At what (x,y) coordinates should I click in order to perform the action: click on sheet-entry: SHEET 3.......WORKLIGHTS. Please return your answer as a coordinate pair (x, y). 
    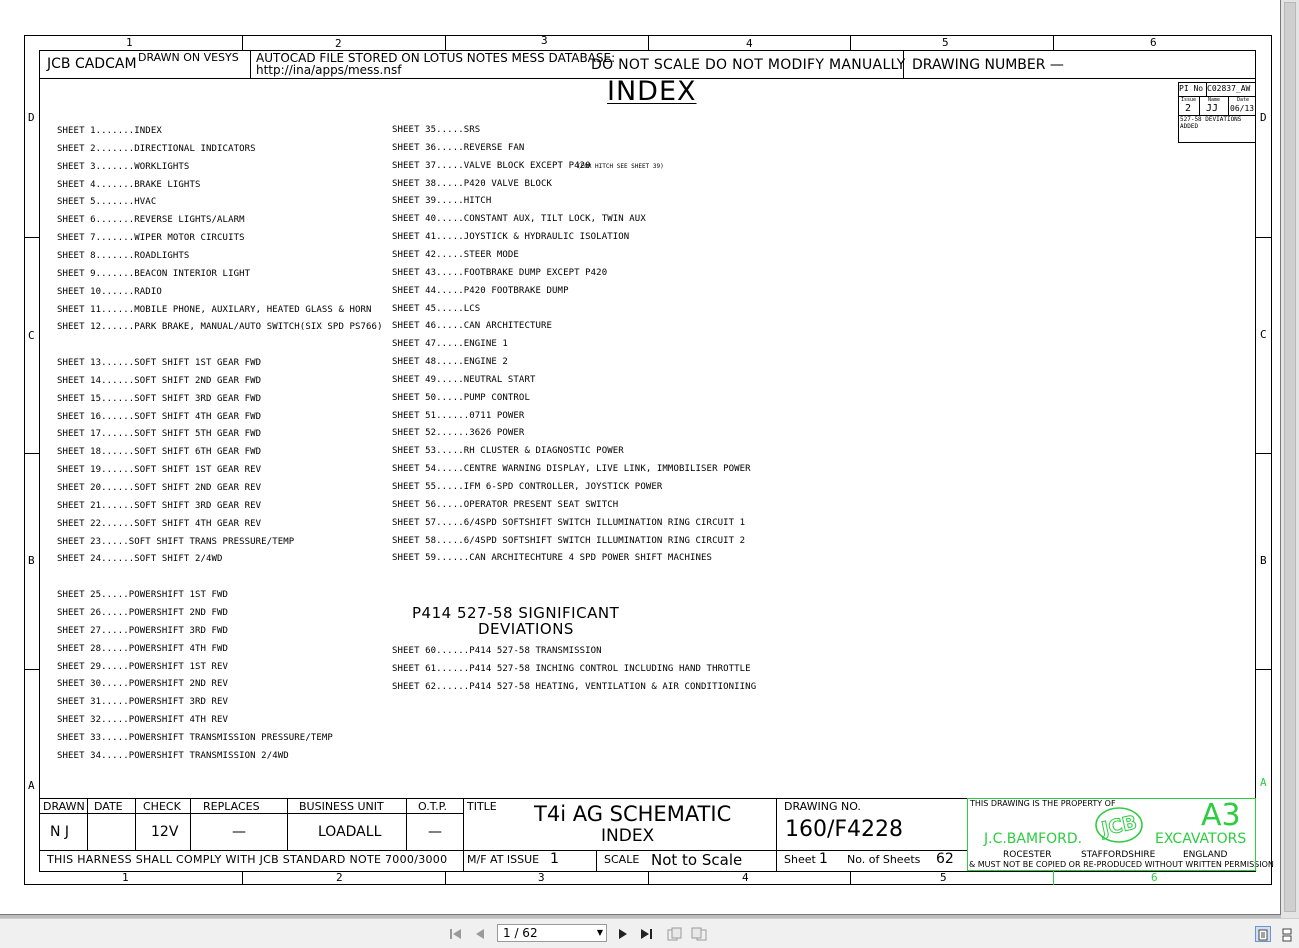
    Looking at the image, I should click on (123, 166).